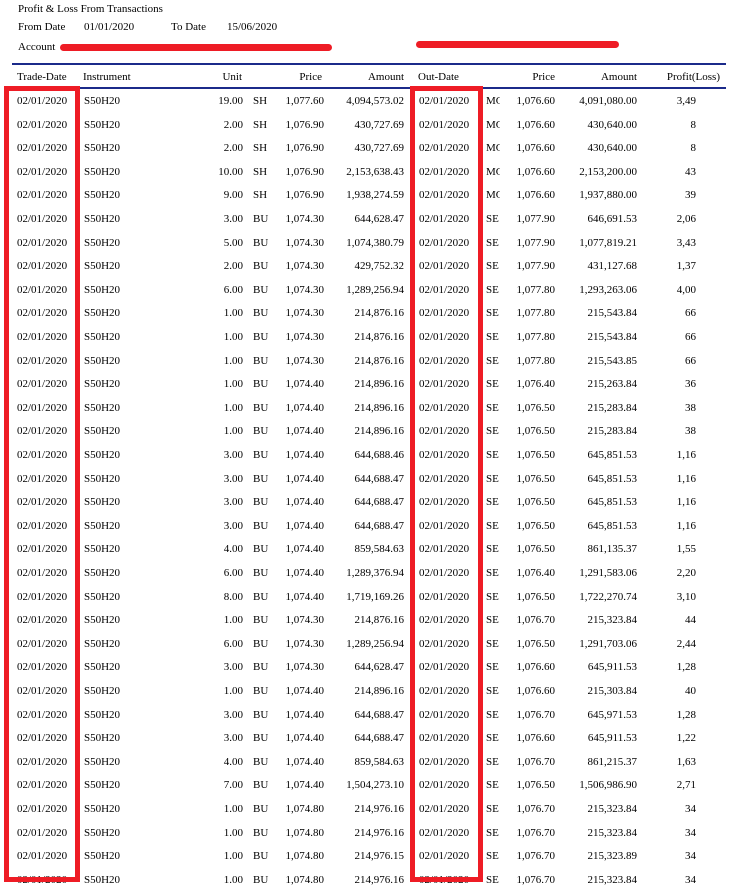  What do you see at coordinates (543, 77) in the screenshot?
I see `col-out-price: Price` at bounding box center [543, 77].